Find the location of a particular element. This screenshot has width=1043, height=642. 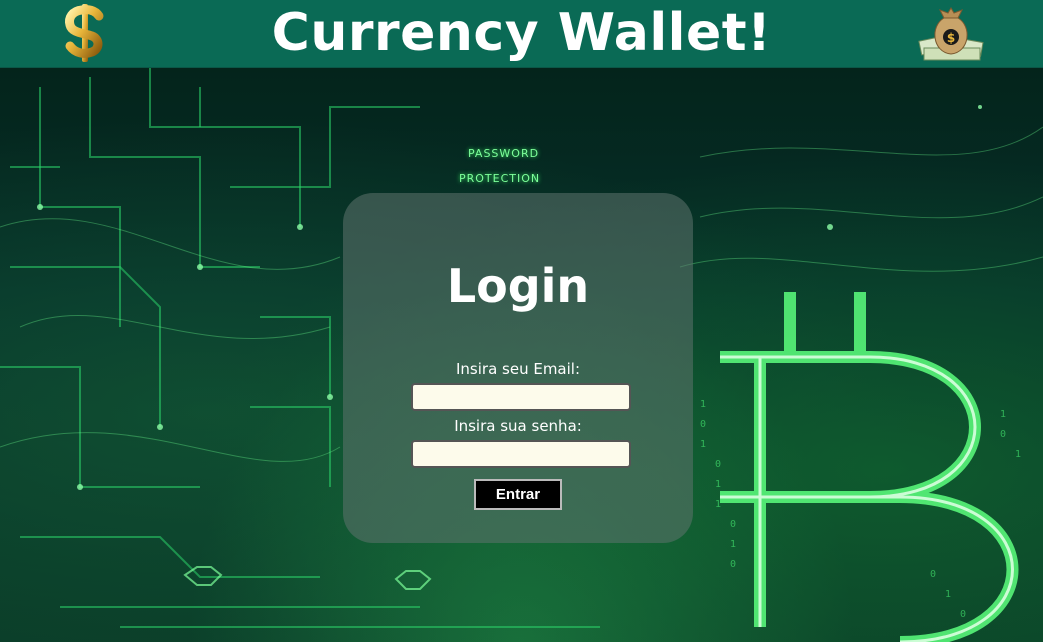

password-label: Insira sua senha: is located at coordinates (518, 426).